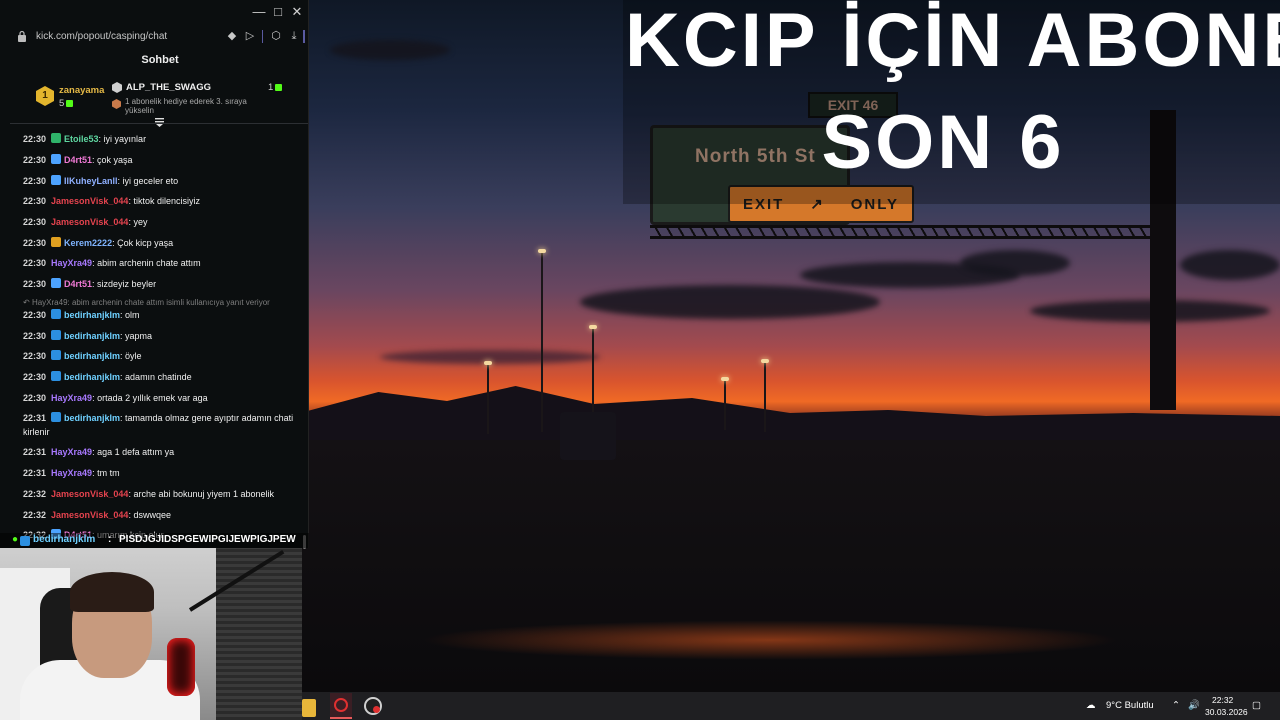 The image size is (1280, 720). What do you see at coordinates (201, 494) in the screenshot?
I see `message-text: : arche abi bokunuj yiyem 1 abonelik` at bounding box center [201, 494].